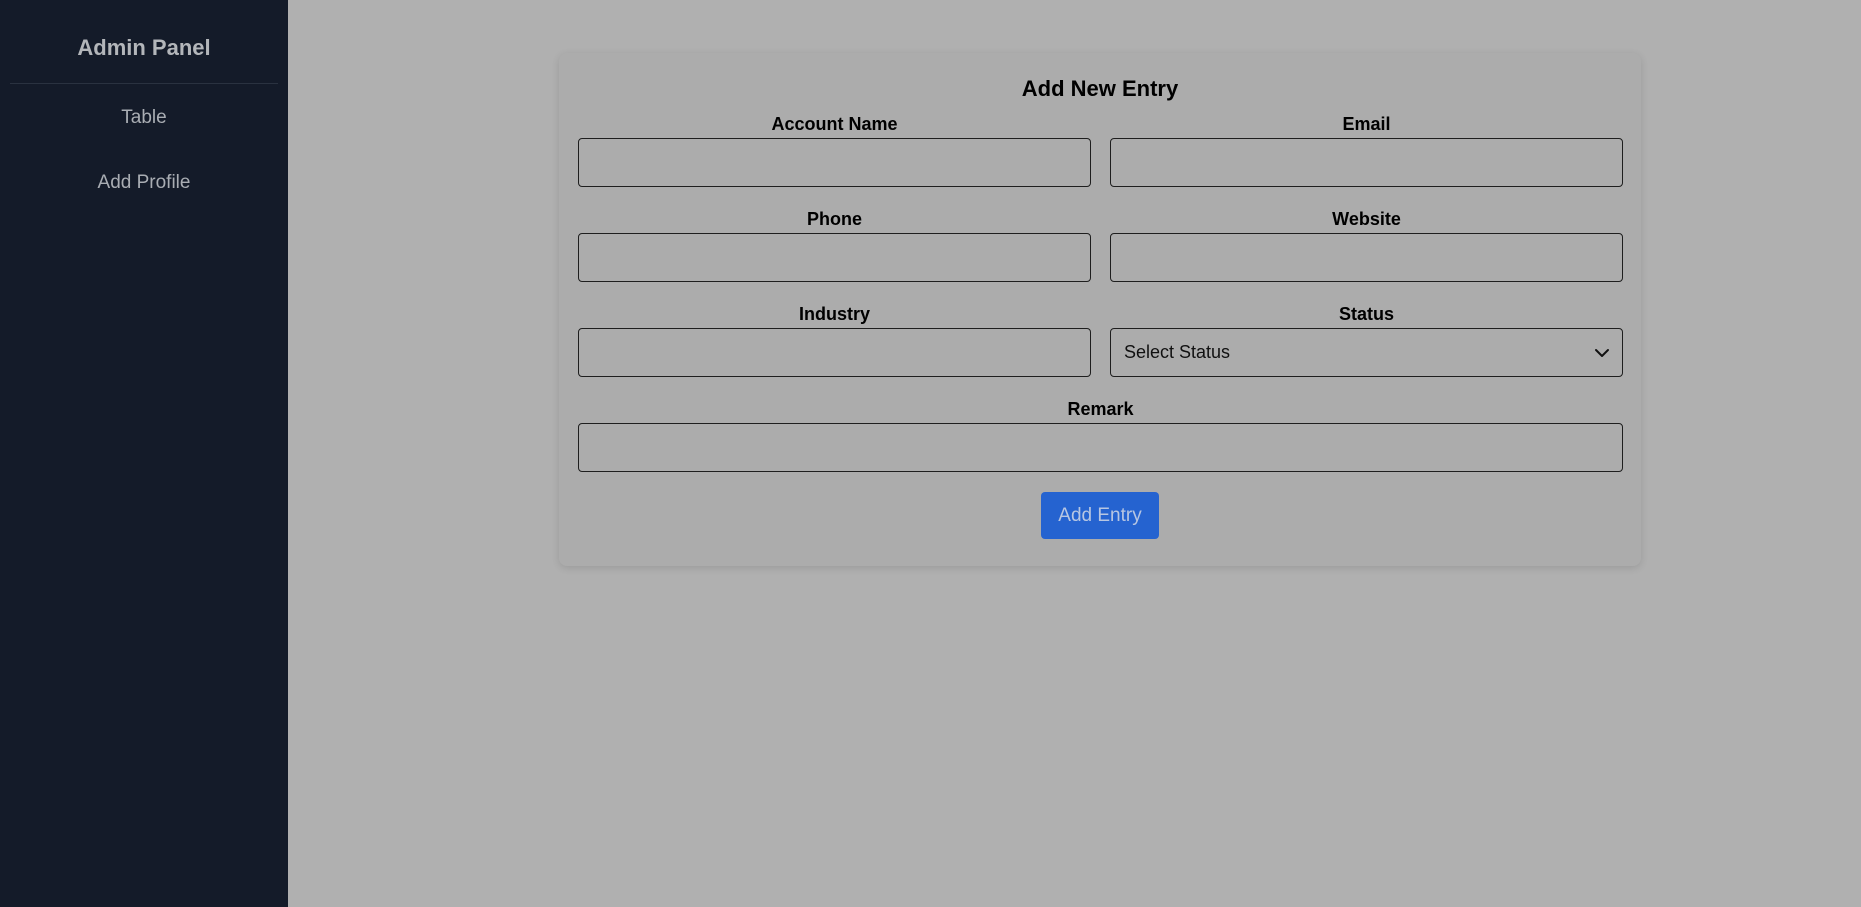  Describe the element at coordinates (144, 117) in the screenshot. I see `sidebar-item-table: Table` at that location.